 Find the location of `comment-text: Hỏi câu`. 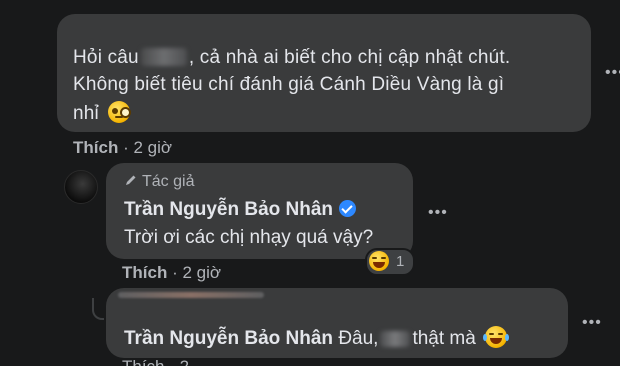

comment-text: Hỏi câu is located at coordinates (106, 57).